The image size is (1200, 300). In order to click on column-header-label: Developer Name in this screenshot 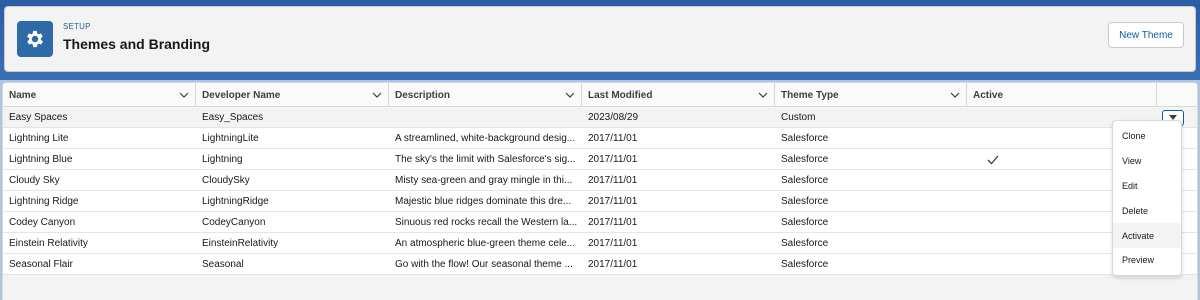, I will do `click(241, 95)`.